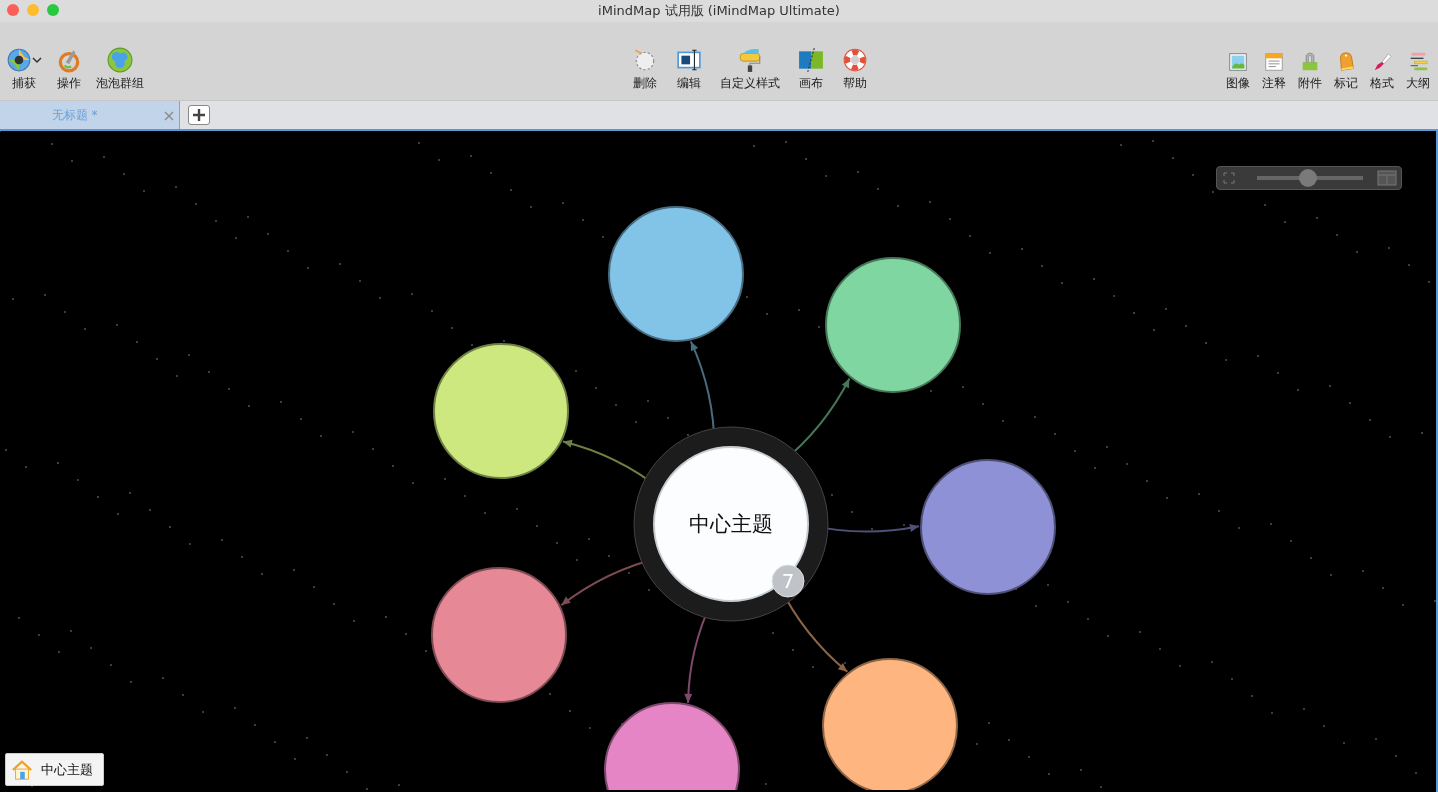 This screenshot has width=1438, height=792. I want to click on toolbar-button: 编辑, so click(689, 69).